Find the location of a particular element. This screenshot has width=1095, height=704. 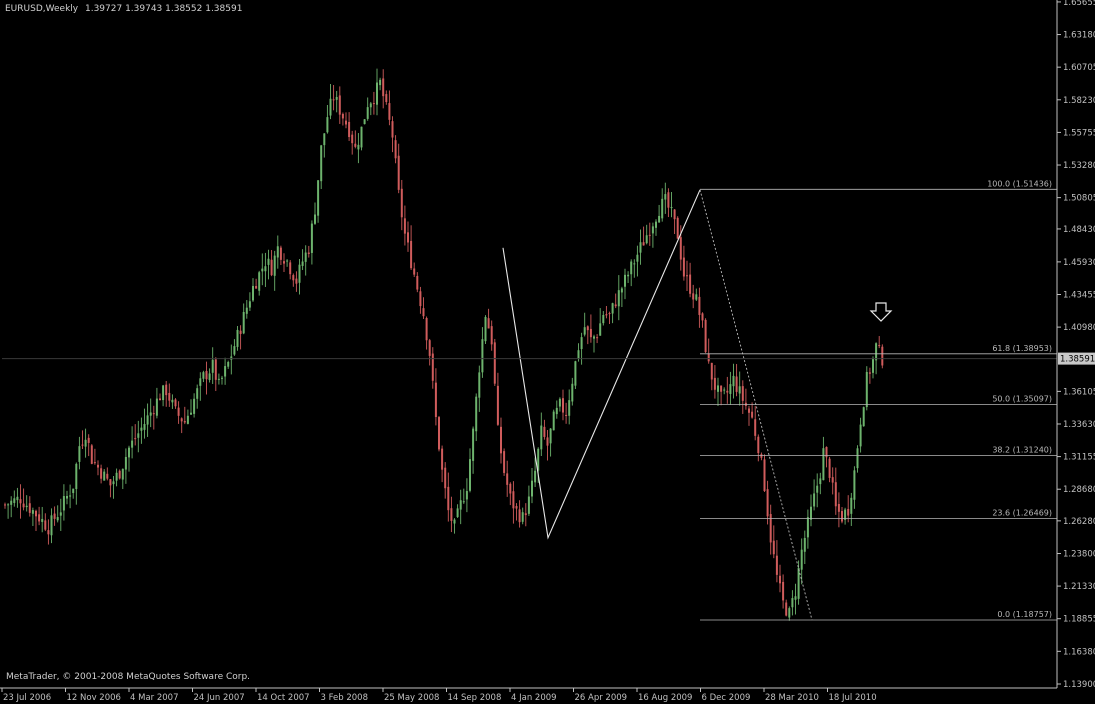

price-tick-label: 1.21330 is located at coordinates (1079, 587).